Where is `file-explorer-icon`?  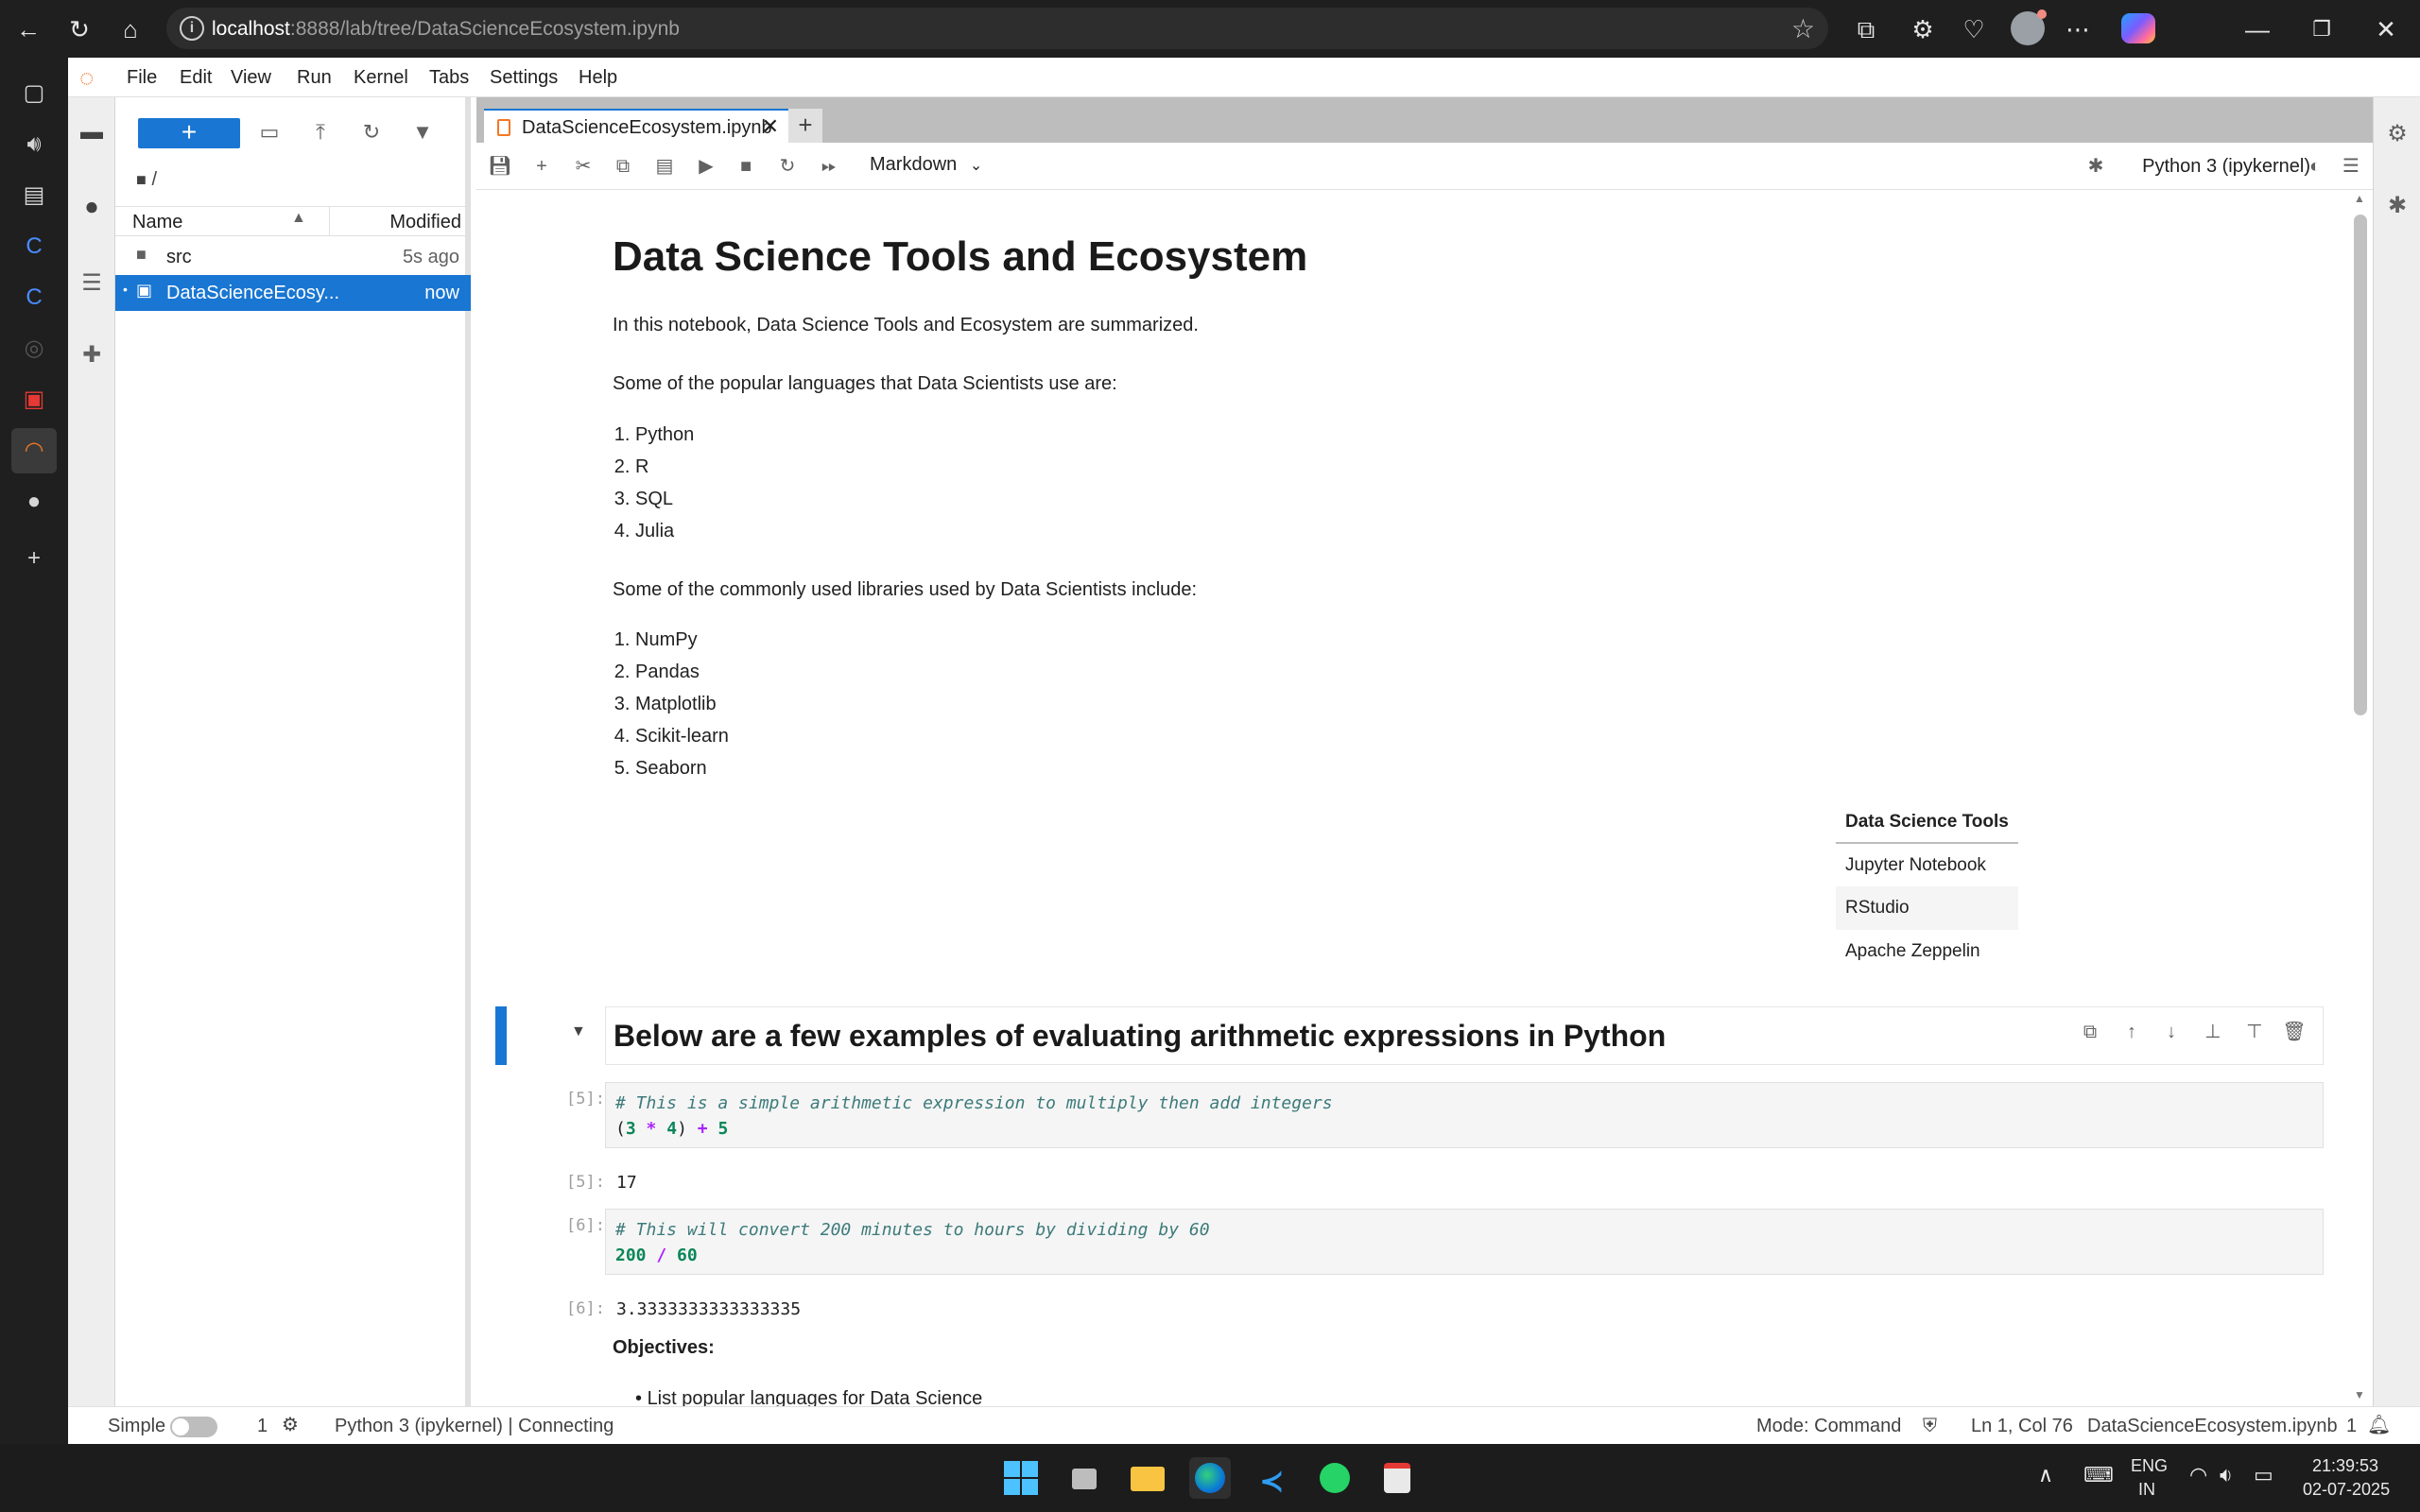
file-explorer-icon is located at coordinates (1147, 1478).